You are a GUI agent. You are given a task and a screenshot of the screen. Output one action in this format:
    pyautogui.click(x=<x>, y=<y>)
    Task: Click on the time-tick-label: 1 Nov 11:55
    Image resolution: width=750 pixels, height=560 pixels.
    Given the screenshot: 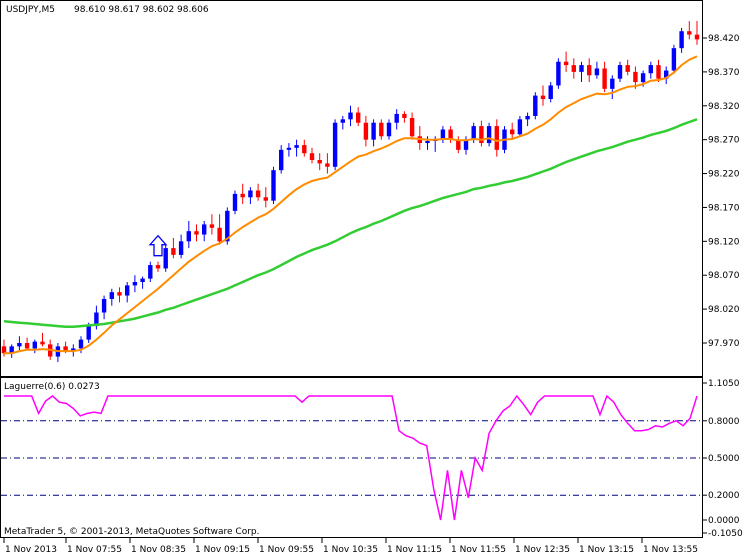 What is the action you would take?
    pyautogui.click(x=478, y=550)
    